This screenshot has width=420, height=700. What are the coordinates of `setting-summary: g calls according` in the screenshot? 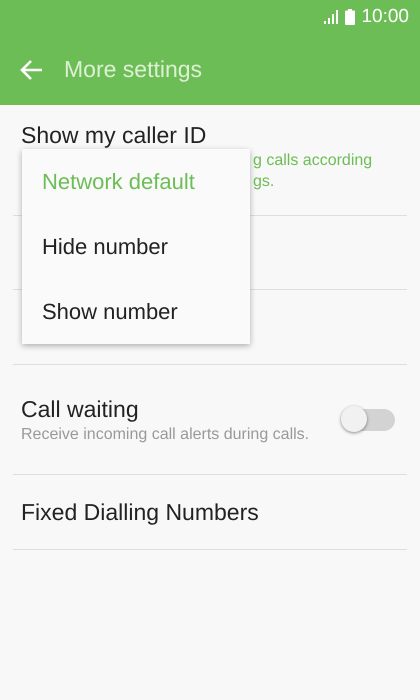 It's located at (313, 161).